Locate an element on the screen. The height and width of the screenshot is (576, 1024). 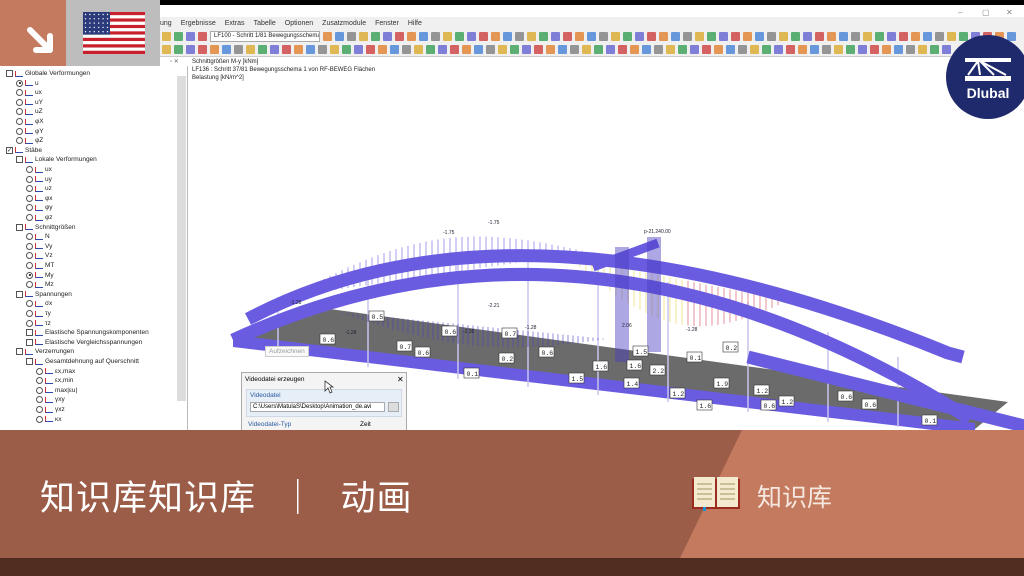
tree-item: max|εu| is located at coordinates (56, 390).